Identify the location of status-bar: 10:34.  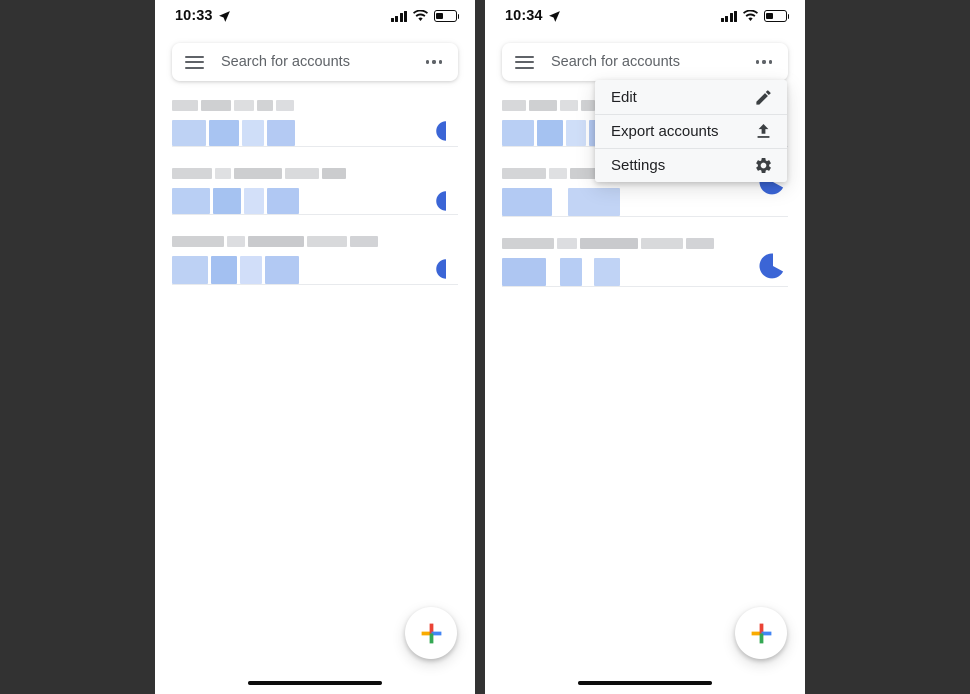
(645, 16).